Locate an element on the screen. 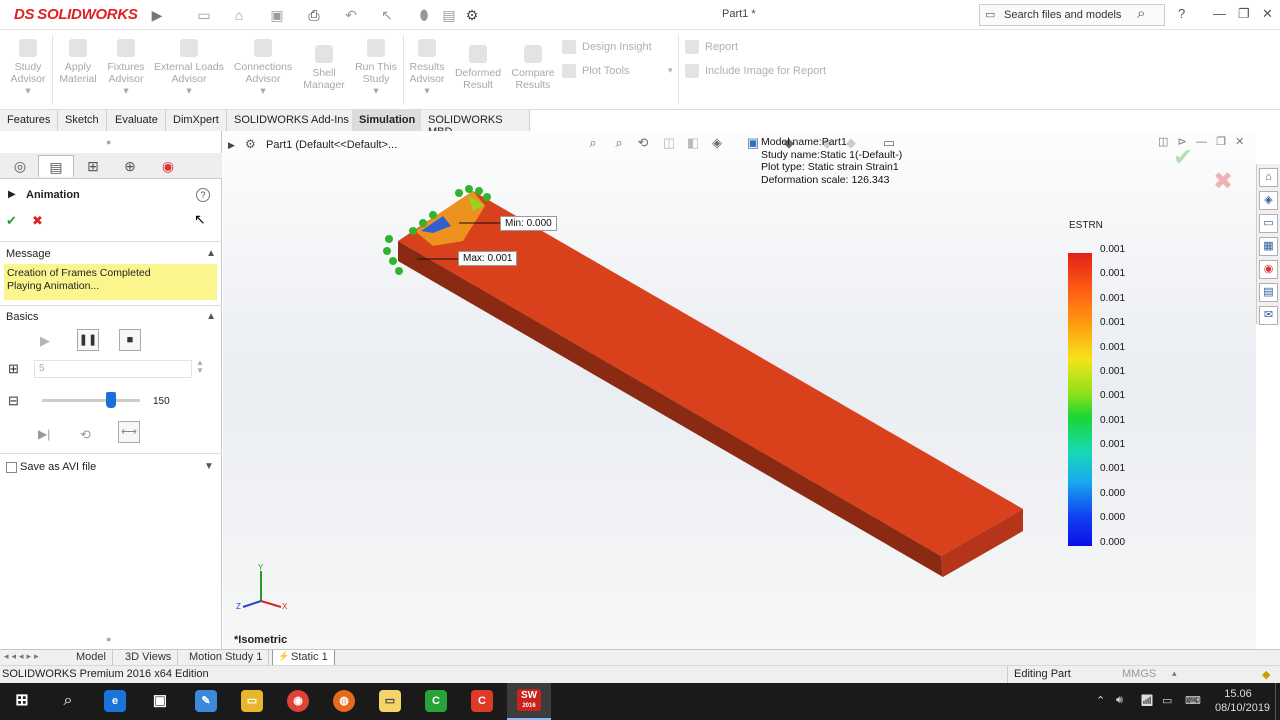 This screenshot has height=720, width=1280. stop-button: ■ is located at coordinates (130, 340).